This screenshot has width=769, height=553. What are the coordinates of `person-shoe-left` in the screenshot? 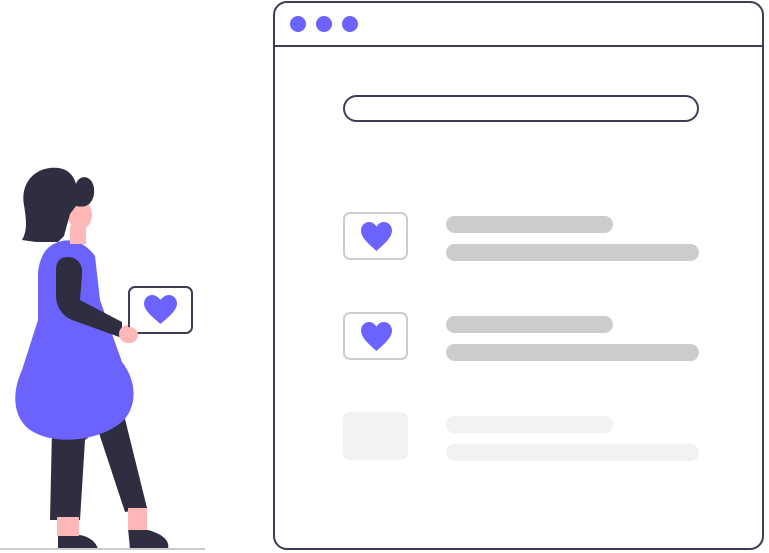 It's located at (78, 541).